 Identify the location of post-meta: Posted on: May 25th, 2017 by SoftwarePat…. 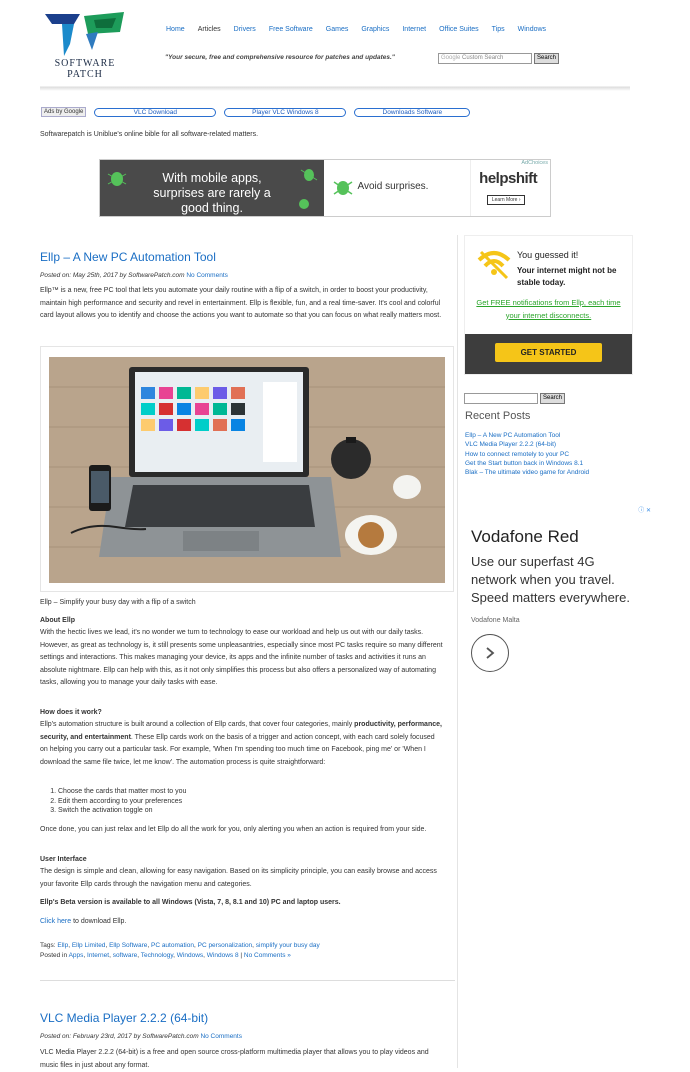
(134, 275).